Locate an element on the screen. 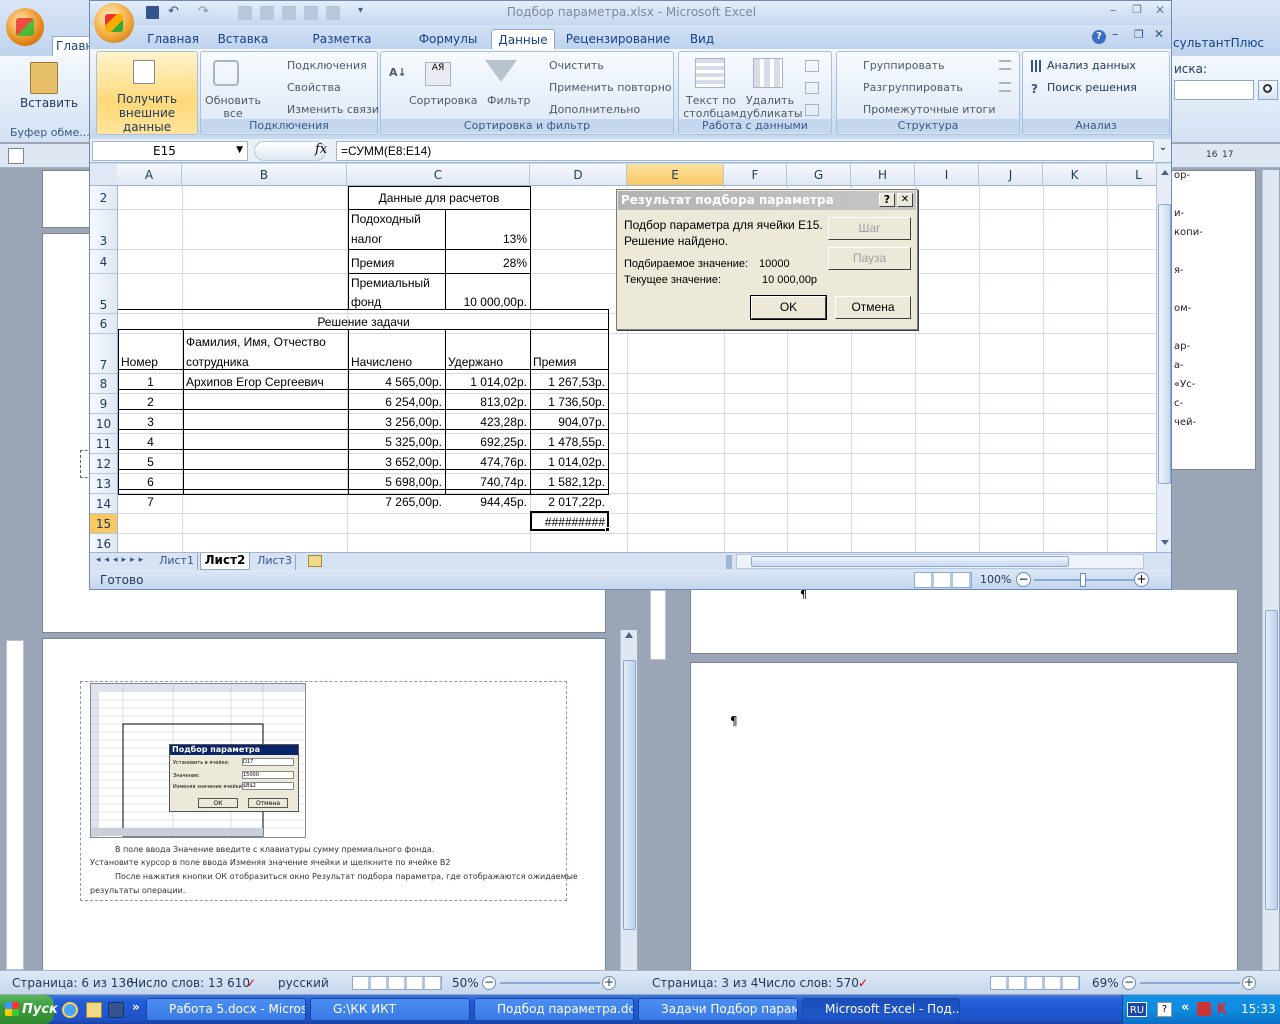  dialog-close-button: ✕ is located at coordinates (905, 200).